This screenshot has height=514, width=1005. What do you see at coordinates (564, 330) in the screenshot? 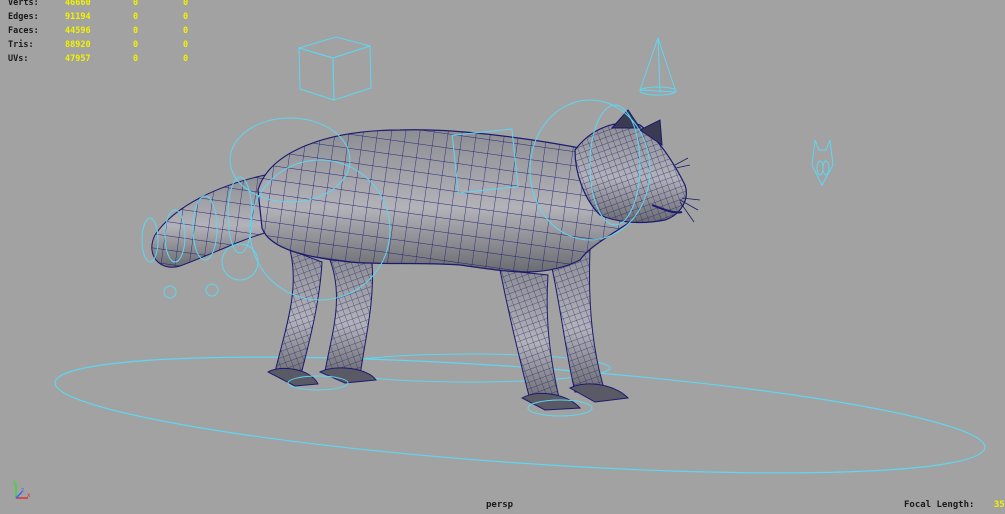
I see `front-leg-mesh` at bounding box center [564, 330].